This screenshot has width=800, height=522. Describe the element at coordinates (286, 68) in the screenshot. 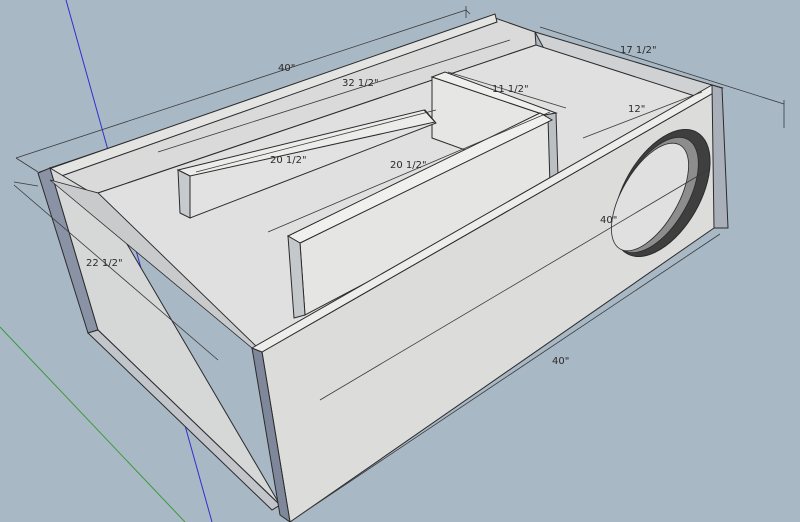

I see `dim-top-length: 40"` at that location.